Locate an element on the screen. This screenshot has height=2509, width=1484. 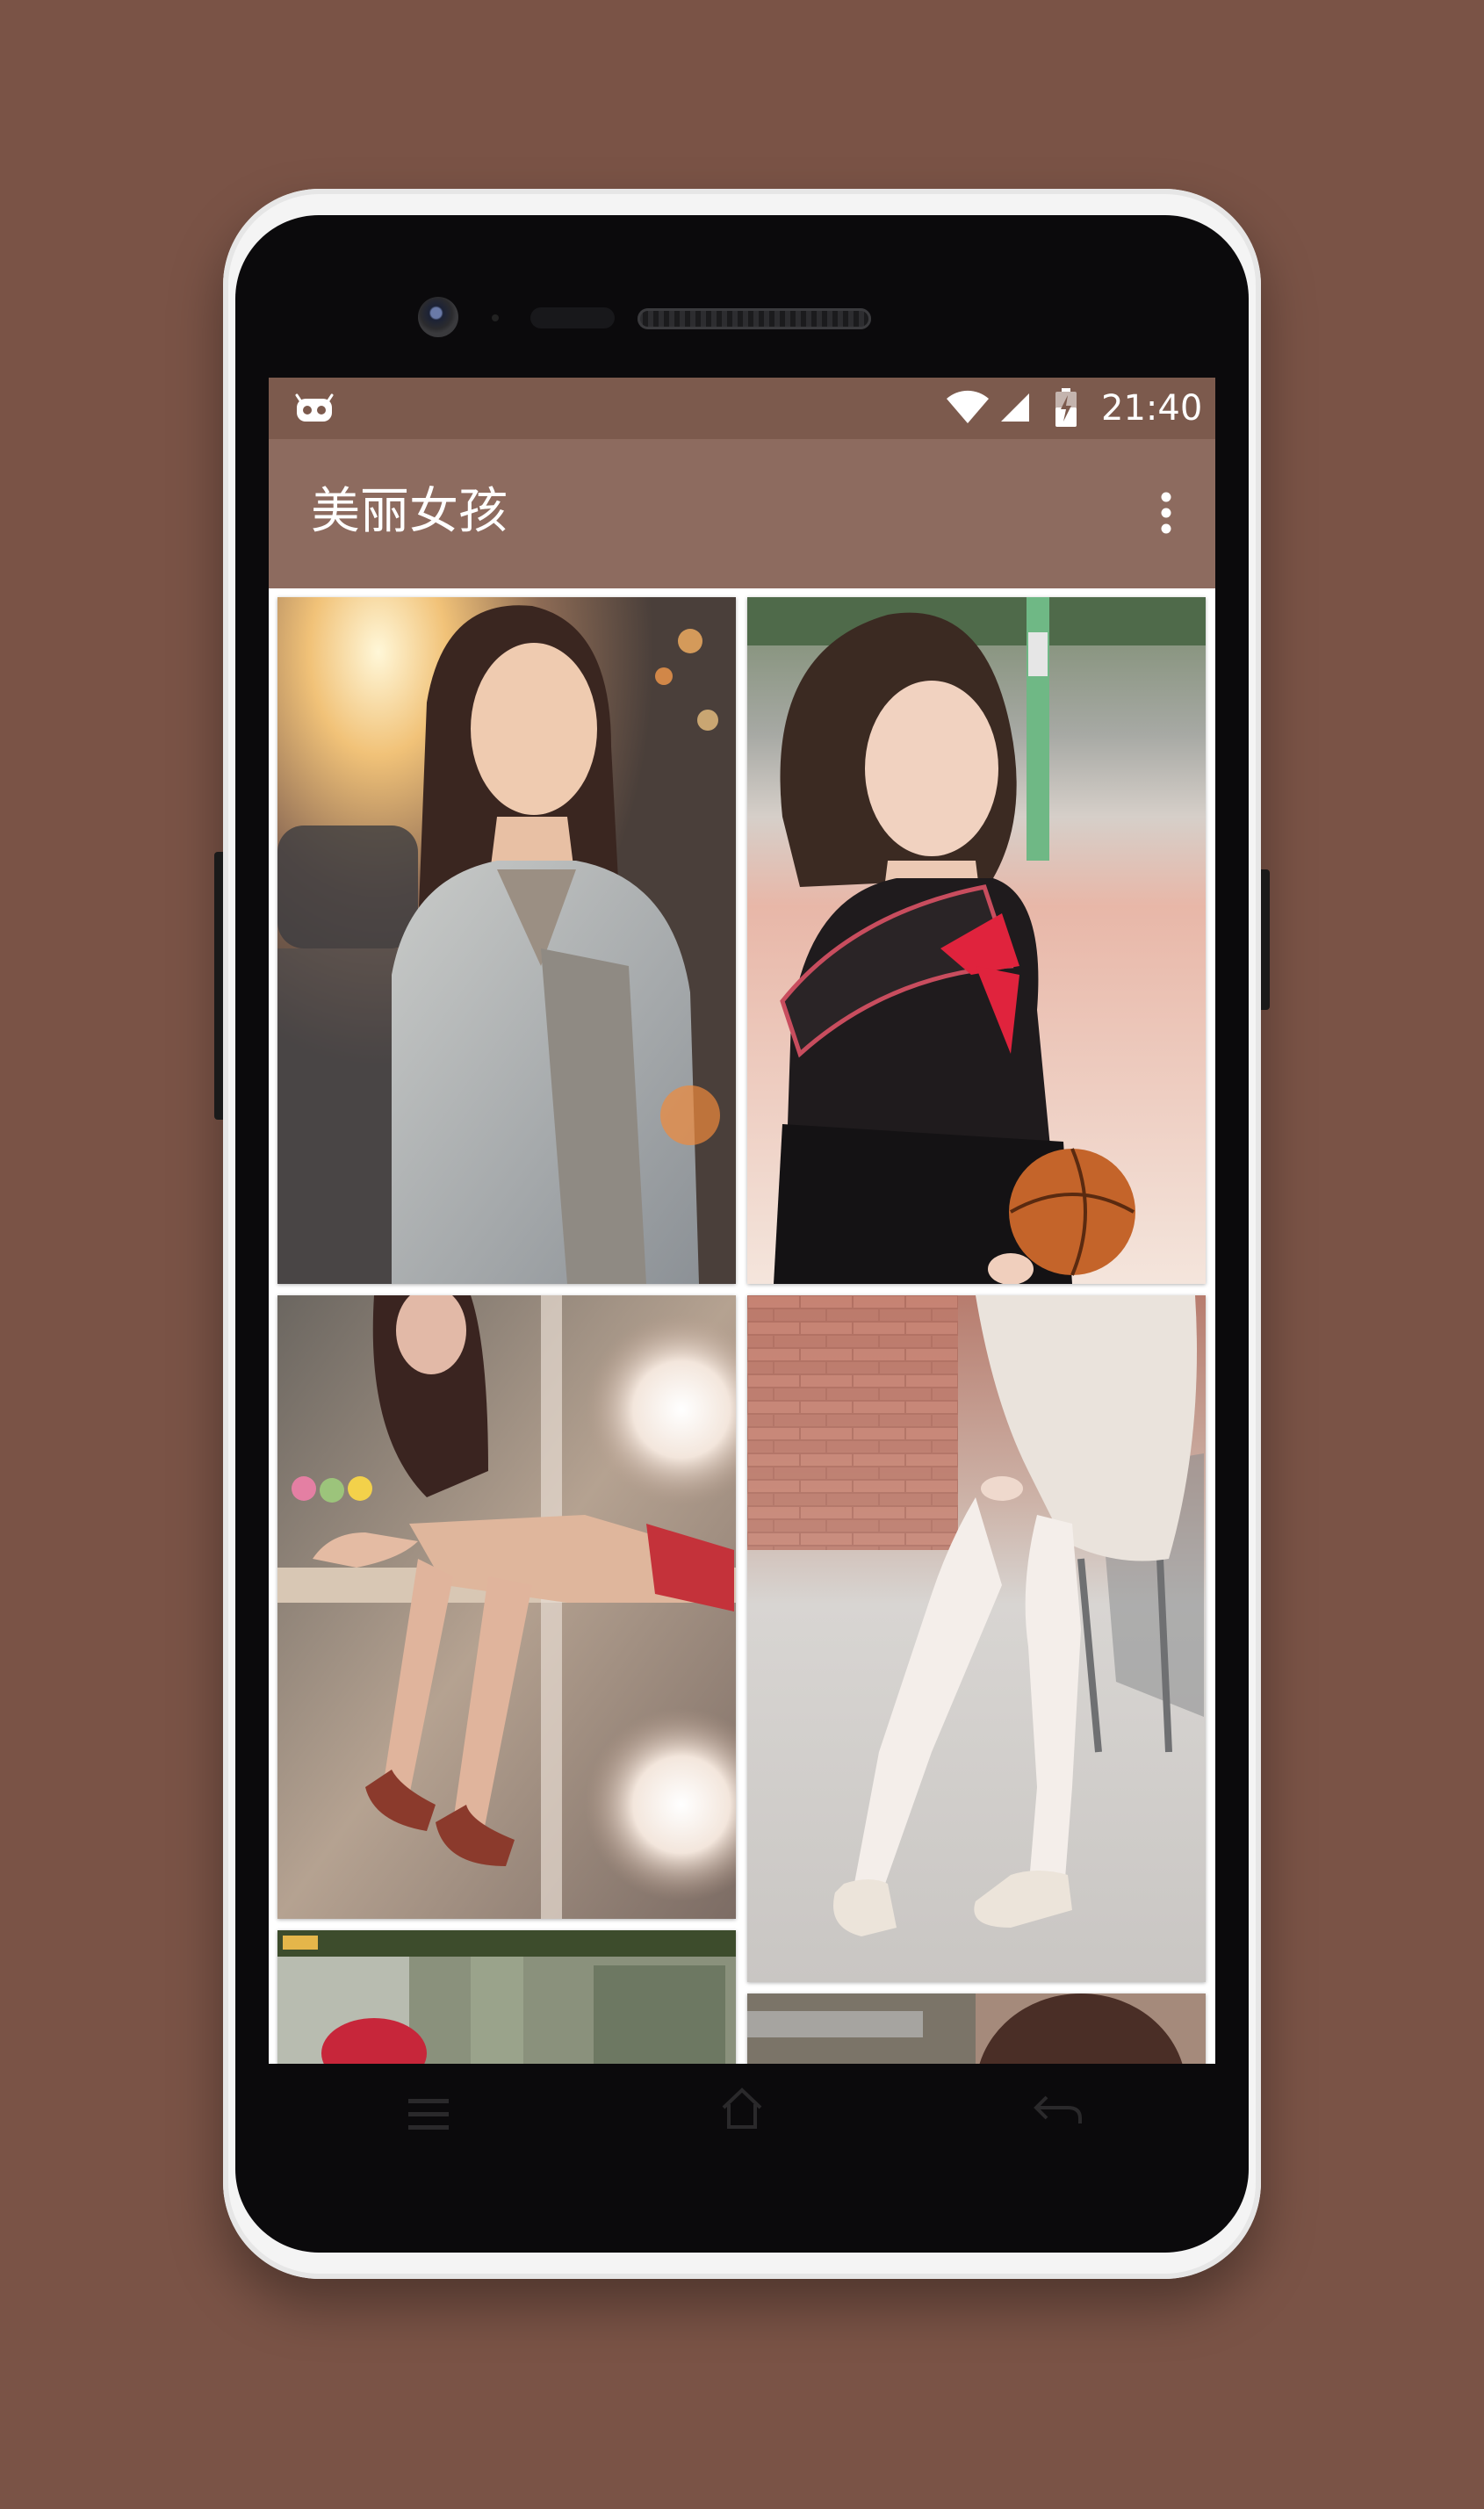
back-icon is located at coordinates (1057, 2109).